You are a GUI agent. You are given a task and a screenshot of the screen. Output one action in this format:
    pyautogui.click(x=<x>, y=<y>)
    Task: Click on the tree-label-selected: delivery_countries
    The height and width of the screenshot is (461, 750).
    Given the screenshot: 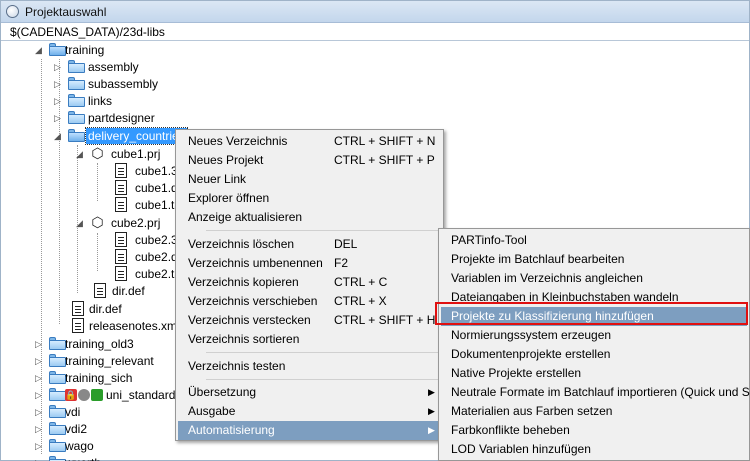 What is the action you would take?
    pyautogui.click(x=136, y=136)
    